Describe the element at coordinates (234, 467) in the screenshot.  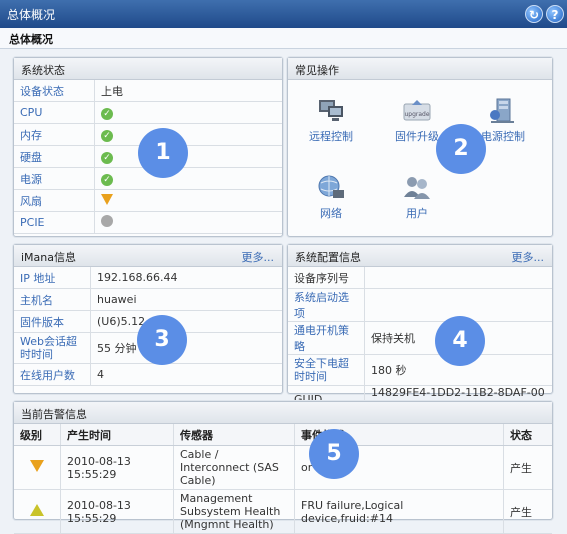
I see `alarm-sensor: Cable / Interconnect (SAS Cable)` at that location.